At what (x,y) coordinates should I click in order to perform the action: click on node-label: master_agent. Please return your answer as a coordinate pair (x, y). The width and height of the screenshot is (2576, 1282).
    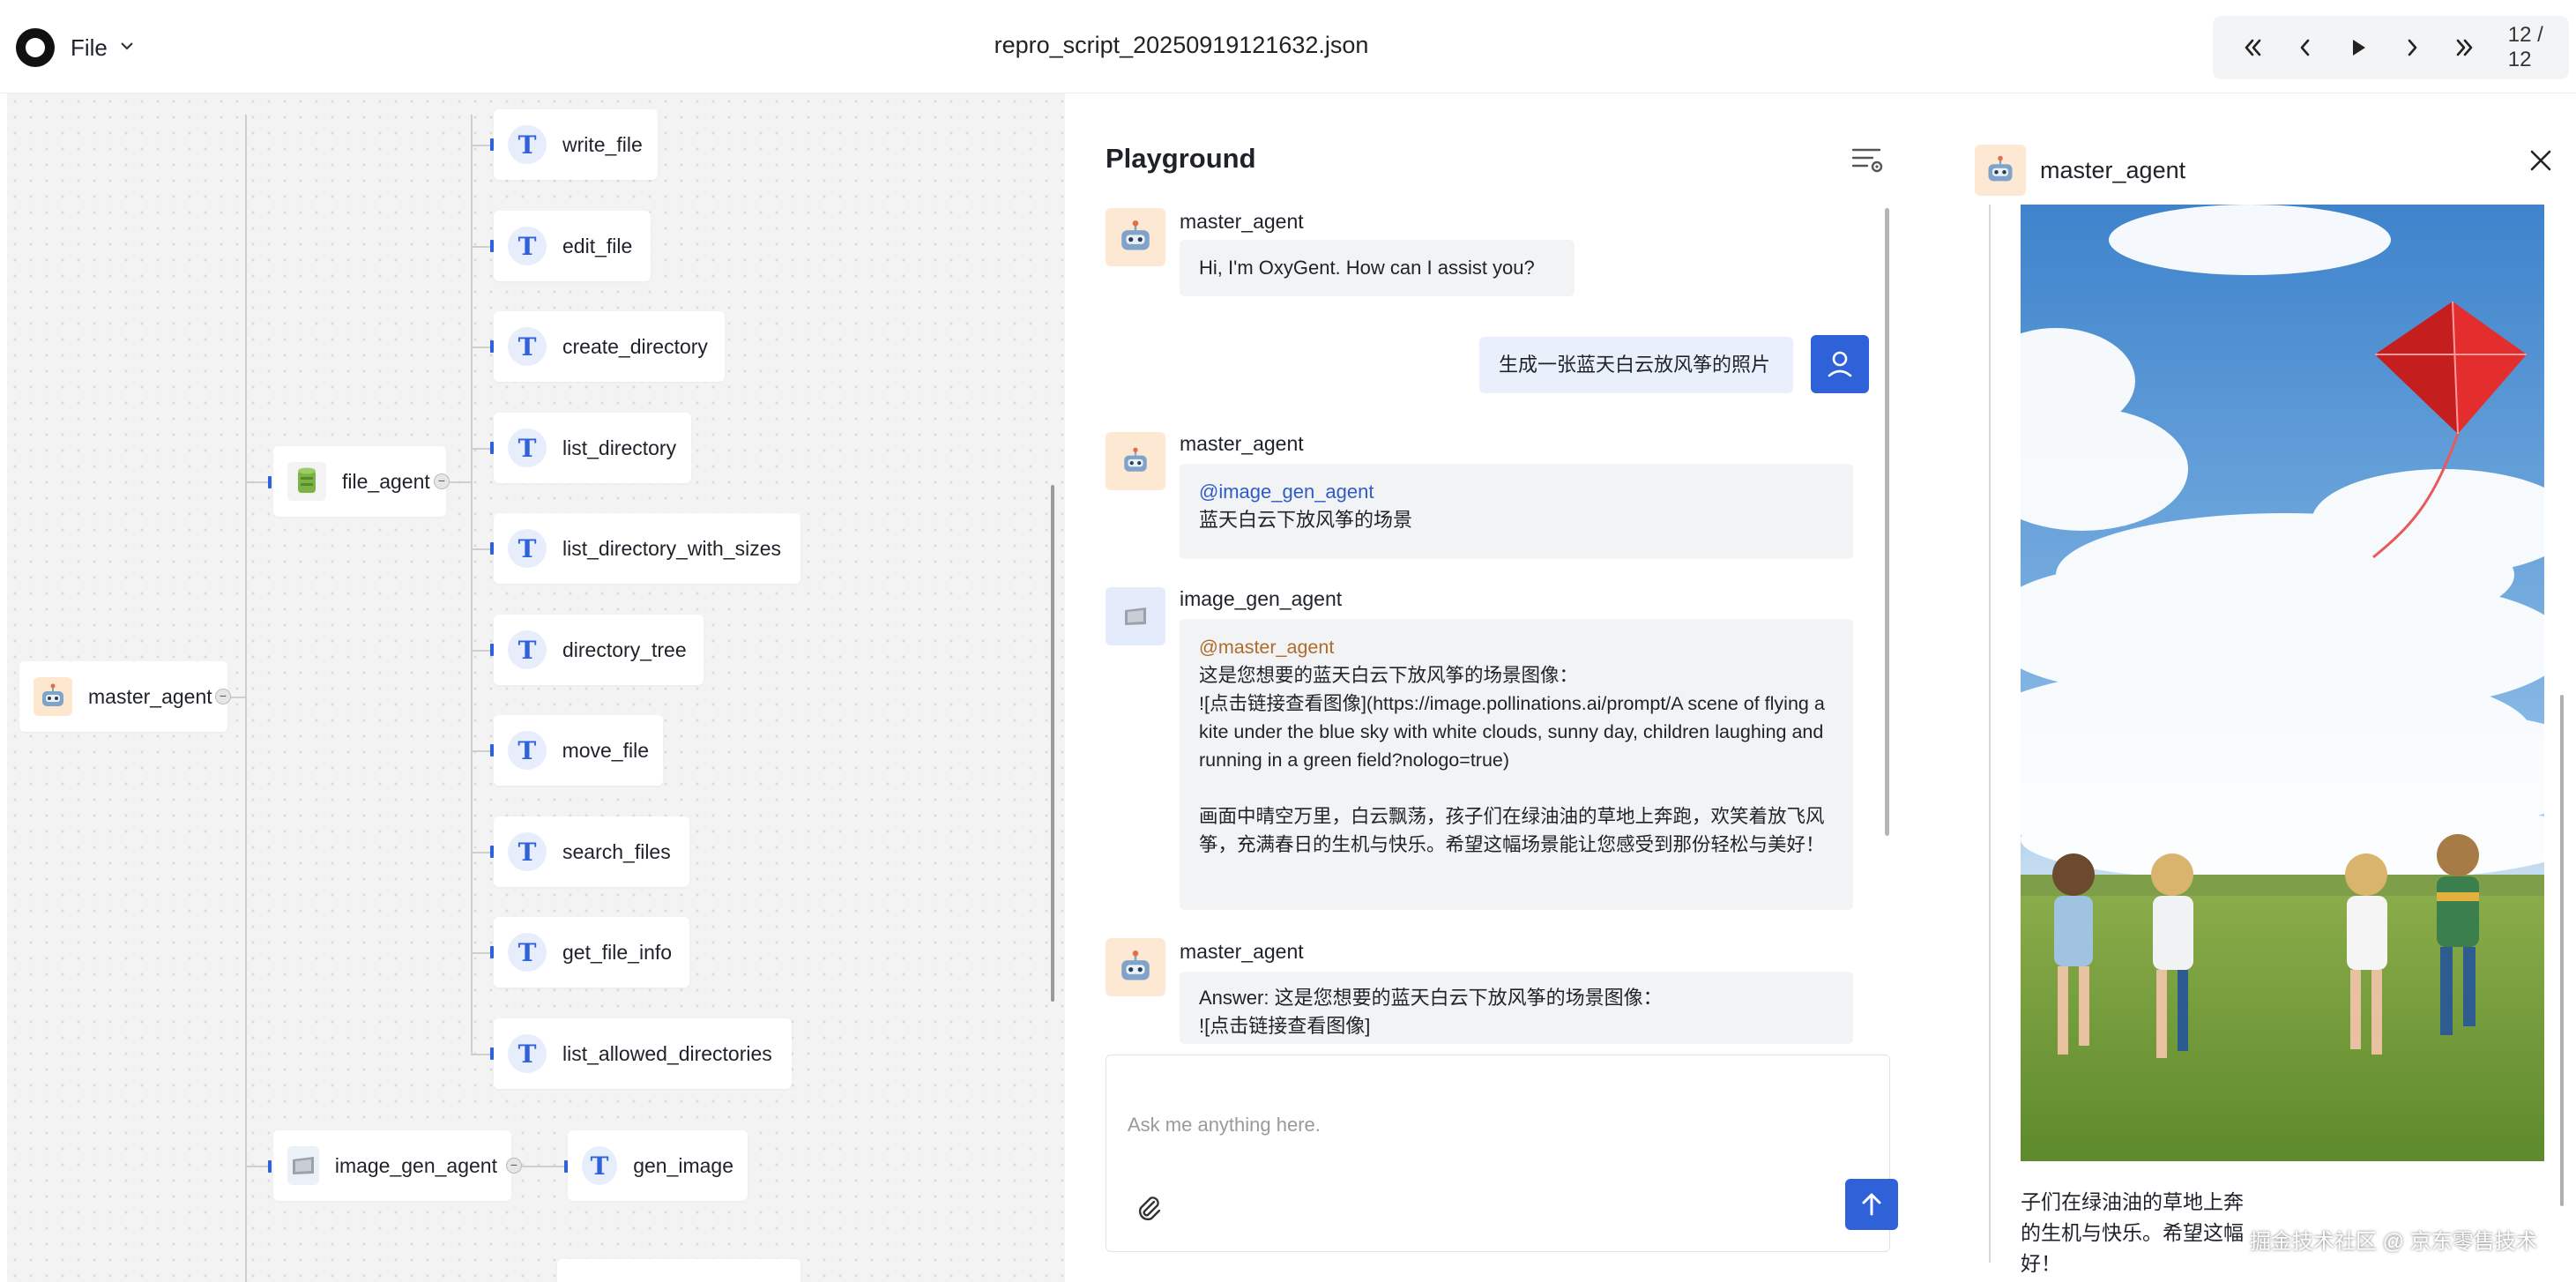
    Looking at the image, I should click on (150, 696).